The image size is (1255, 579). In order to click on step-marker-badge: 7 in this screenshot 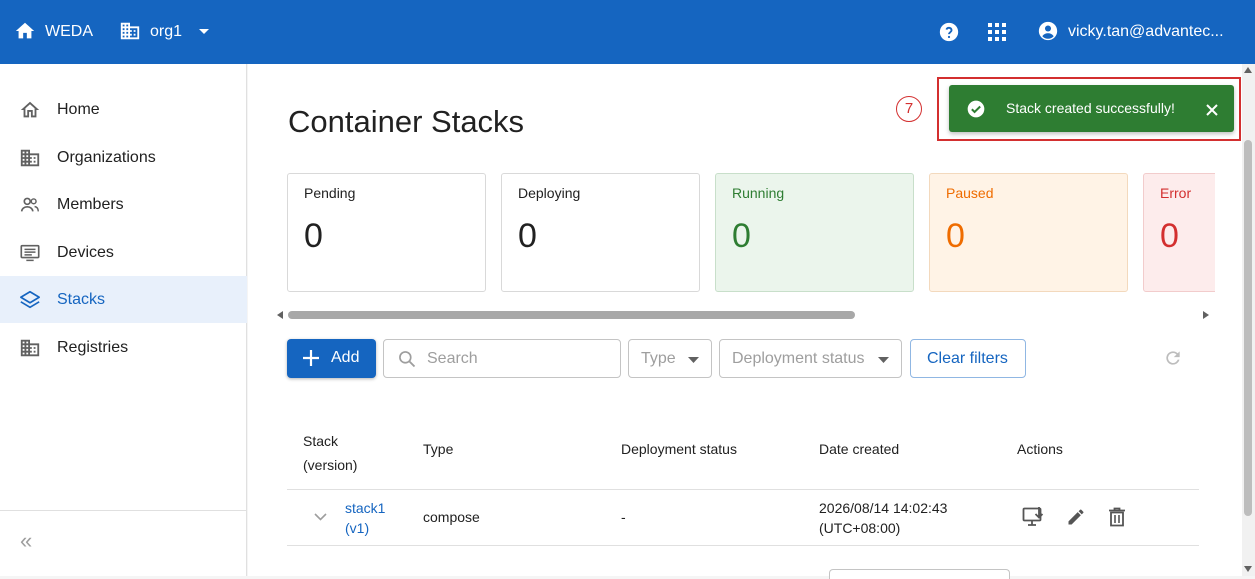, I will do `click(909, 109)`.